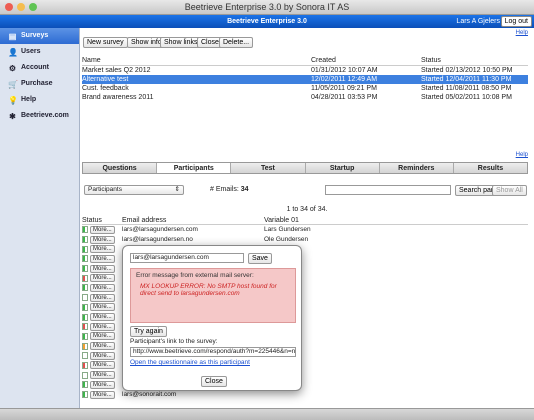 The width and height of the screenshot is (534, 420). I want to click on result-range: 1 to 34 of 34., so click(307, 209).